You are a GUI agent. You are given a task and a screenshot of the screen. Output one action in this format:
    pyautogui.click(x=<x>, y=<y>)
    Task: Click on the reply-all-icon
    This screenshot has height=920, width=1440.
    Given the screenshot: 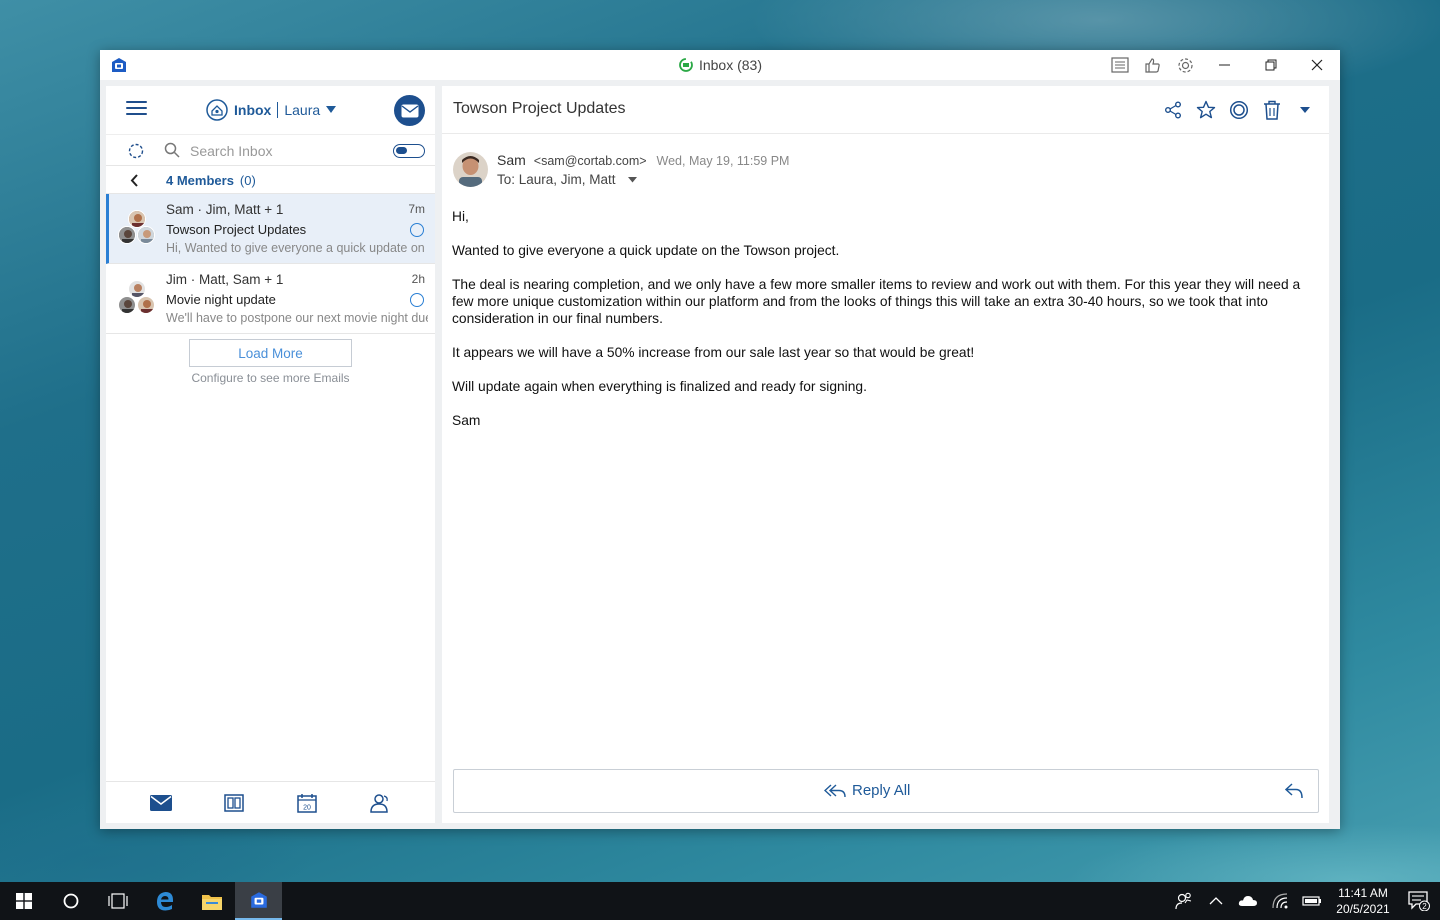 What is the action you would take?
    pyautogui.click(x=835, y=790)
    